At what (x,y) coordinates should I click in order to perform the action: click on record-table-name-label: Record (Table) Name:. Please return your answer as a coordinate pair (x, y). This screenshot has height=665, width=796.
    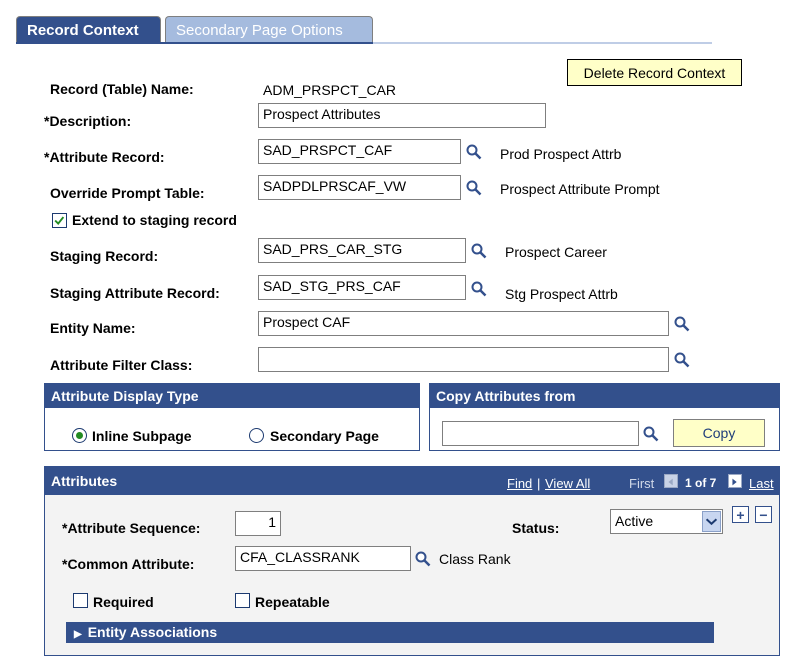
    Looking at the image, I should click on (122, 89).